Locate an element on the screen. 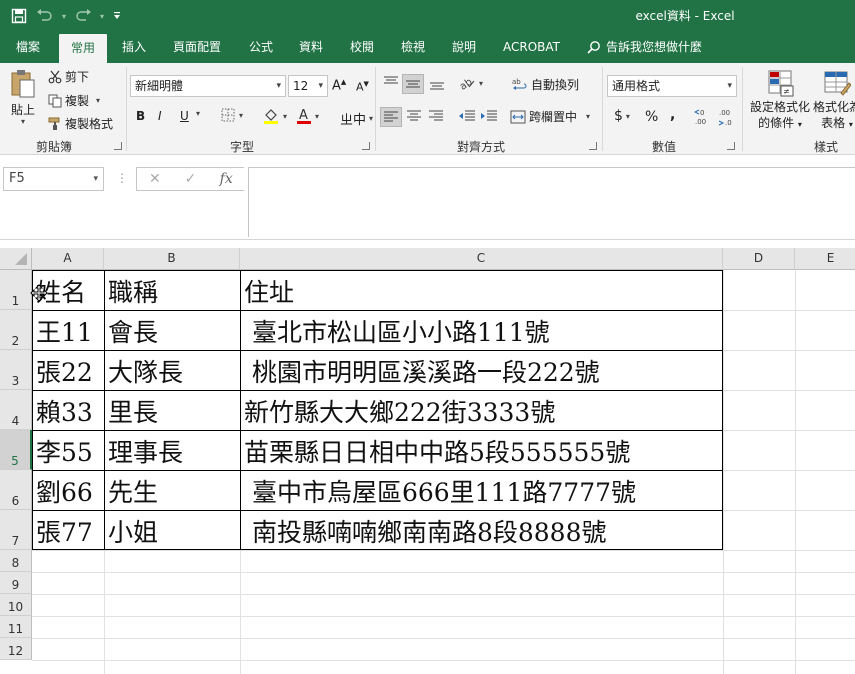 This screenshot has width=855, height=674. cell-b4: 里長 is located at coordinates (133, 413).